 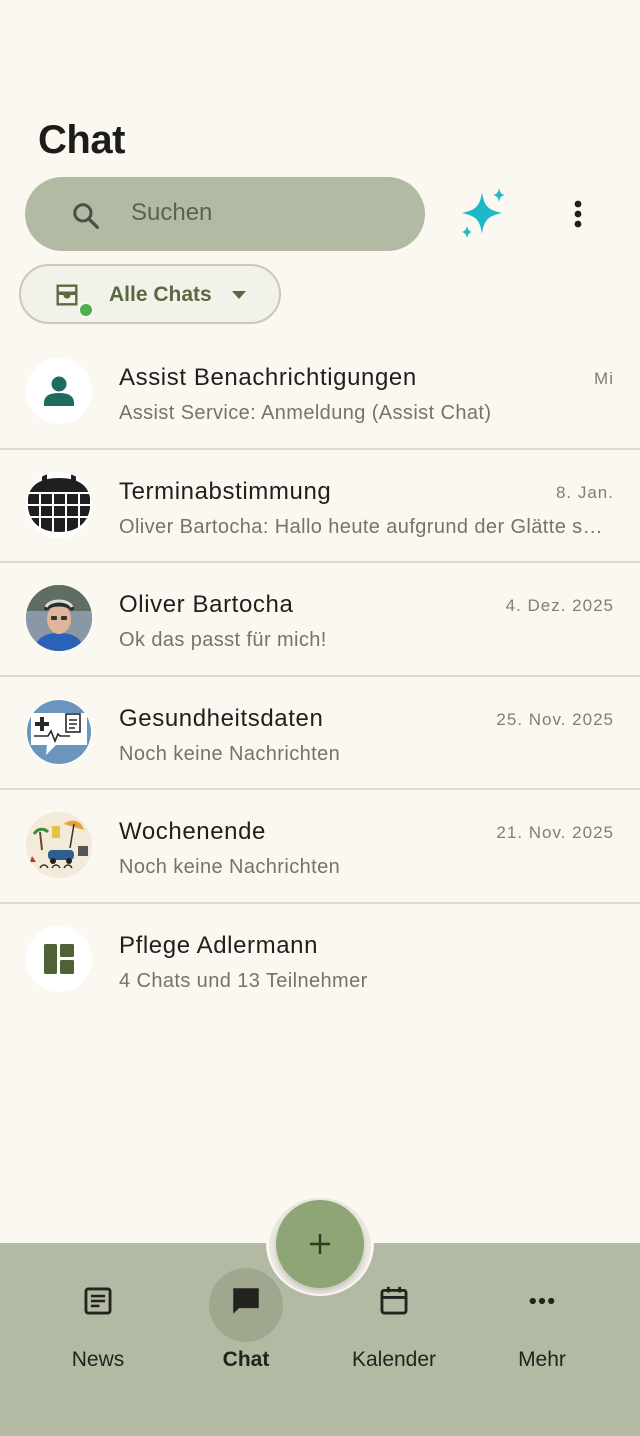 What do you see at coordinates (604, 378) in the screenshot?
I see `chat-date: Mi` at bounding box center [604, 378].